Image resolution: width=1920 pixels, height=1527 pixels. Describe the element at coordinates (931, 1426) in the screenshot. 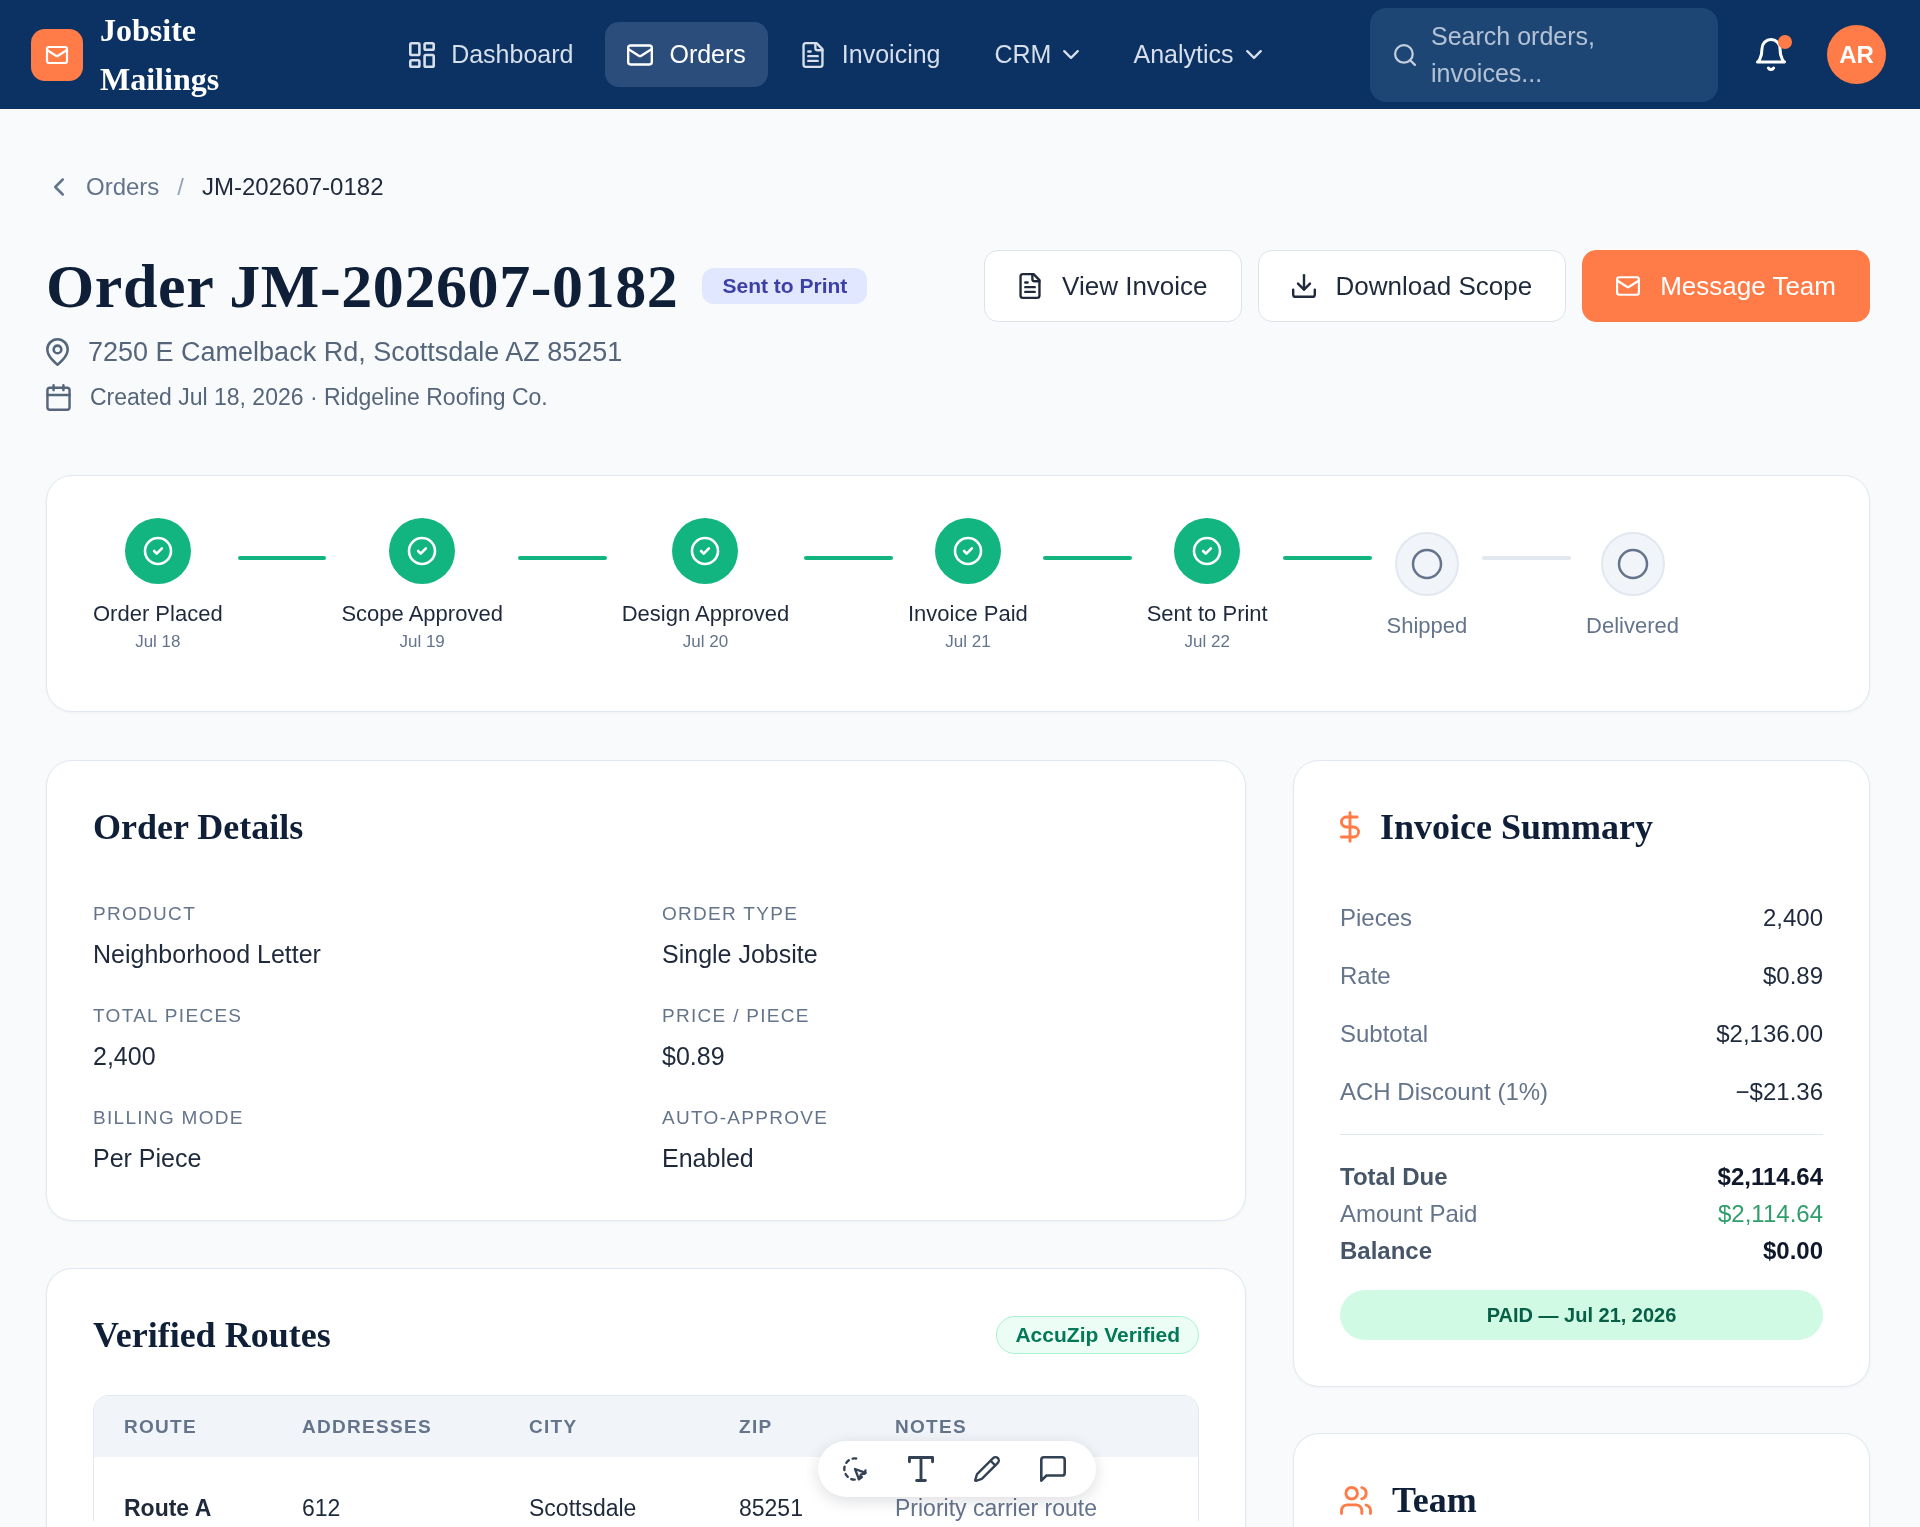

I see `column-header: NOTES` at that location.